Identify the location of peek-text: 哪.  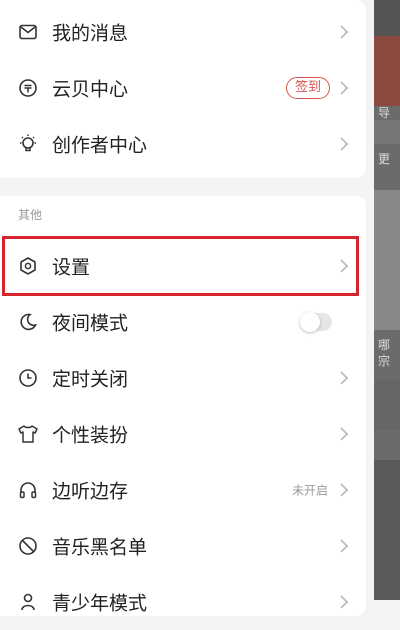
(384, 345).